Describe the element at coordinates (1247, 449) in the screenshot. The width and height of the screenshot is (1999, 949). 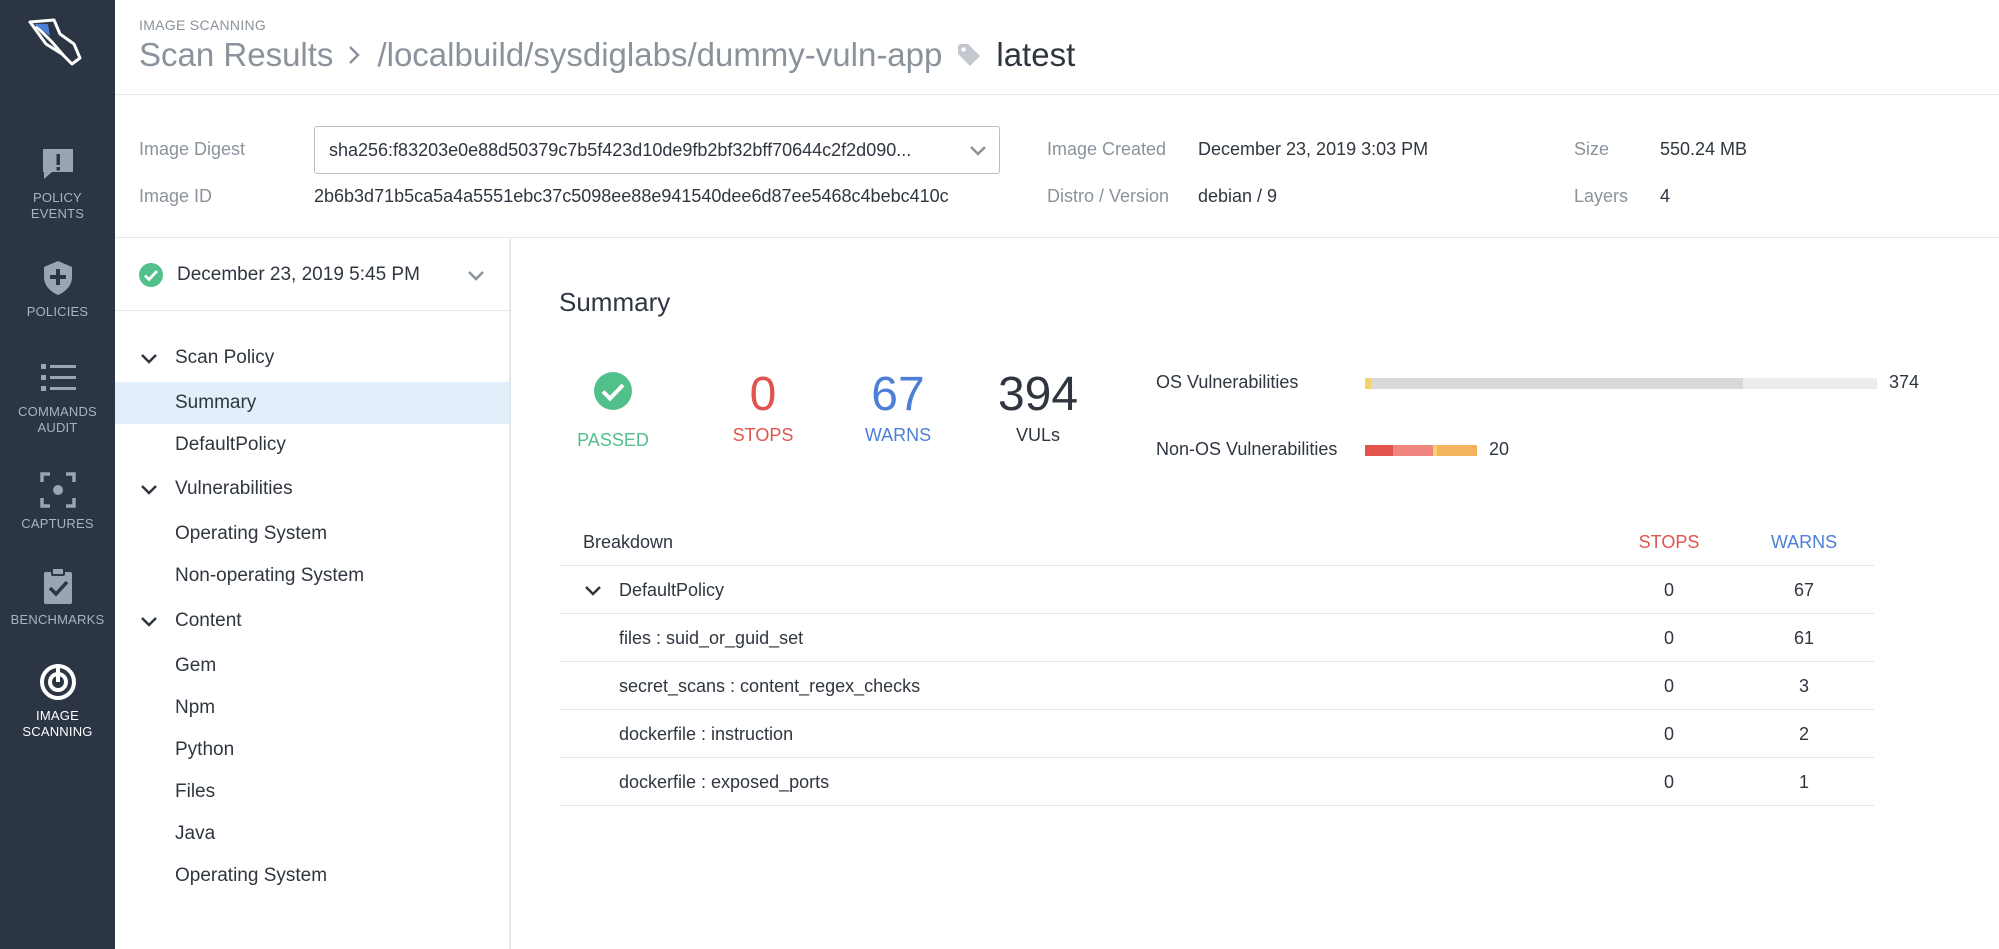
I see `non-os-vulnerabilities-label: Non-OS Vulnerabilities` at that location.